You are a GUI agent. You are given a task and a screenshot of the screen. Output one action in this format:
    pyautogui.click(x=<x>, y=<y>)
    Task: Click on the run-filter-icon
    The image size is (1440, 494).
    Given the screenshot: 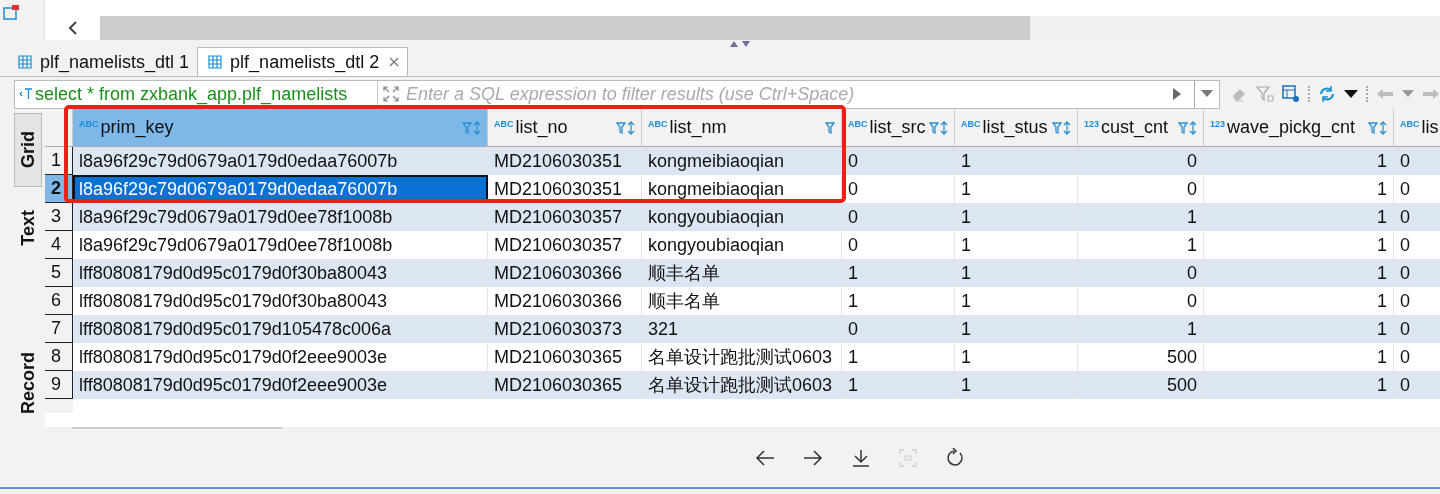 What is the action you would take?
    pyautogui.click(x=1177, y=94)
    